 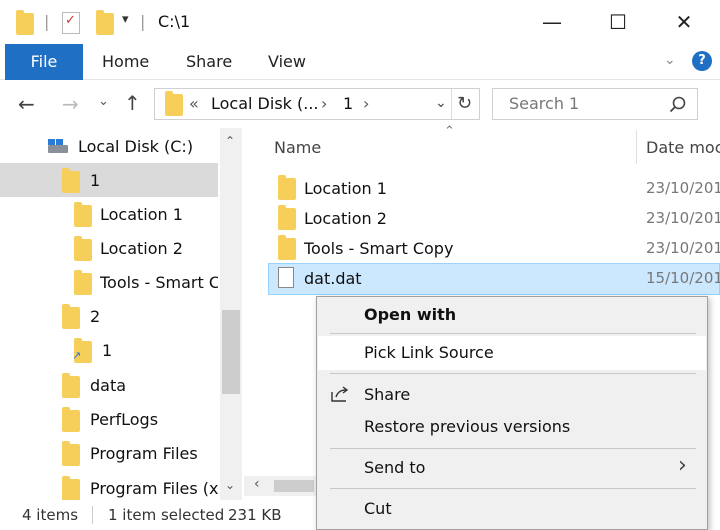 What do you see at coordinates (684, 22) in the screenshot?
I see `close-button: ✕` at bounding box center [684, 22].